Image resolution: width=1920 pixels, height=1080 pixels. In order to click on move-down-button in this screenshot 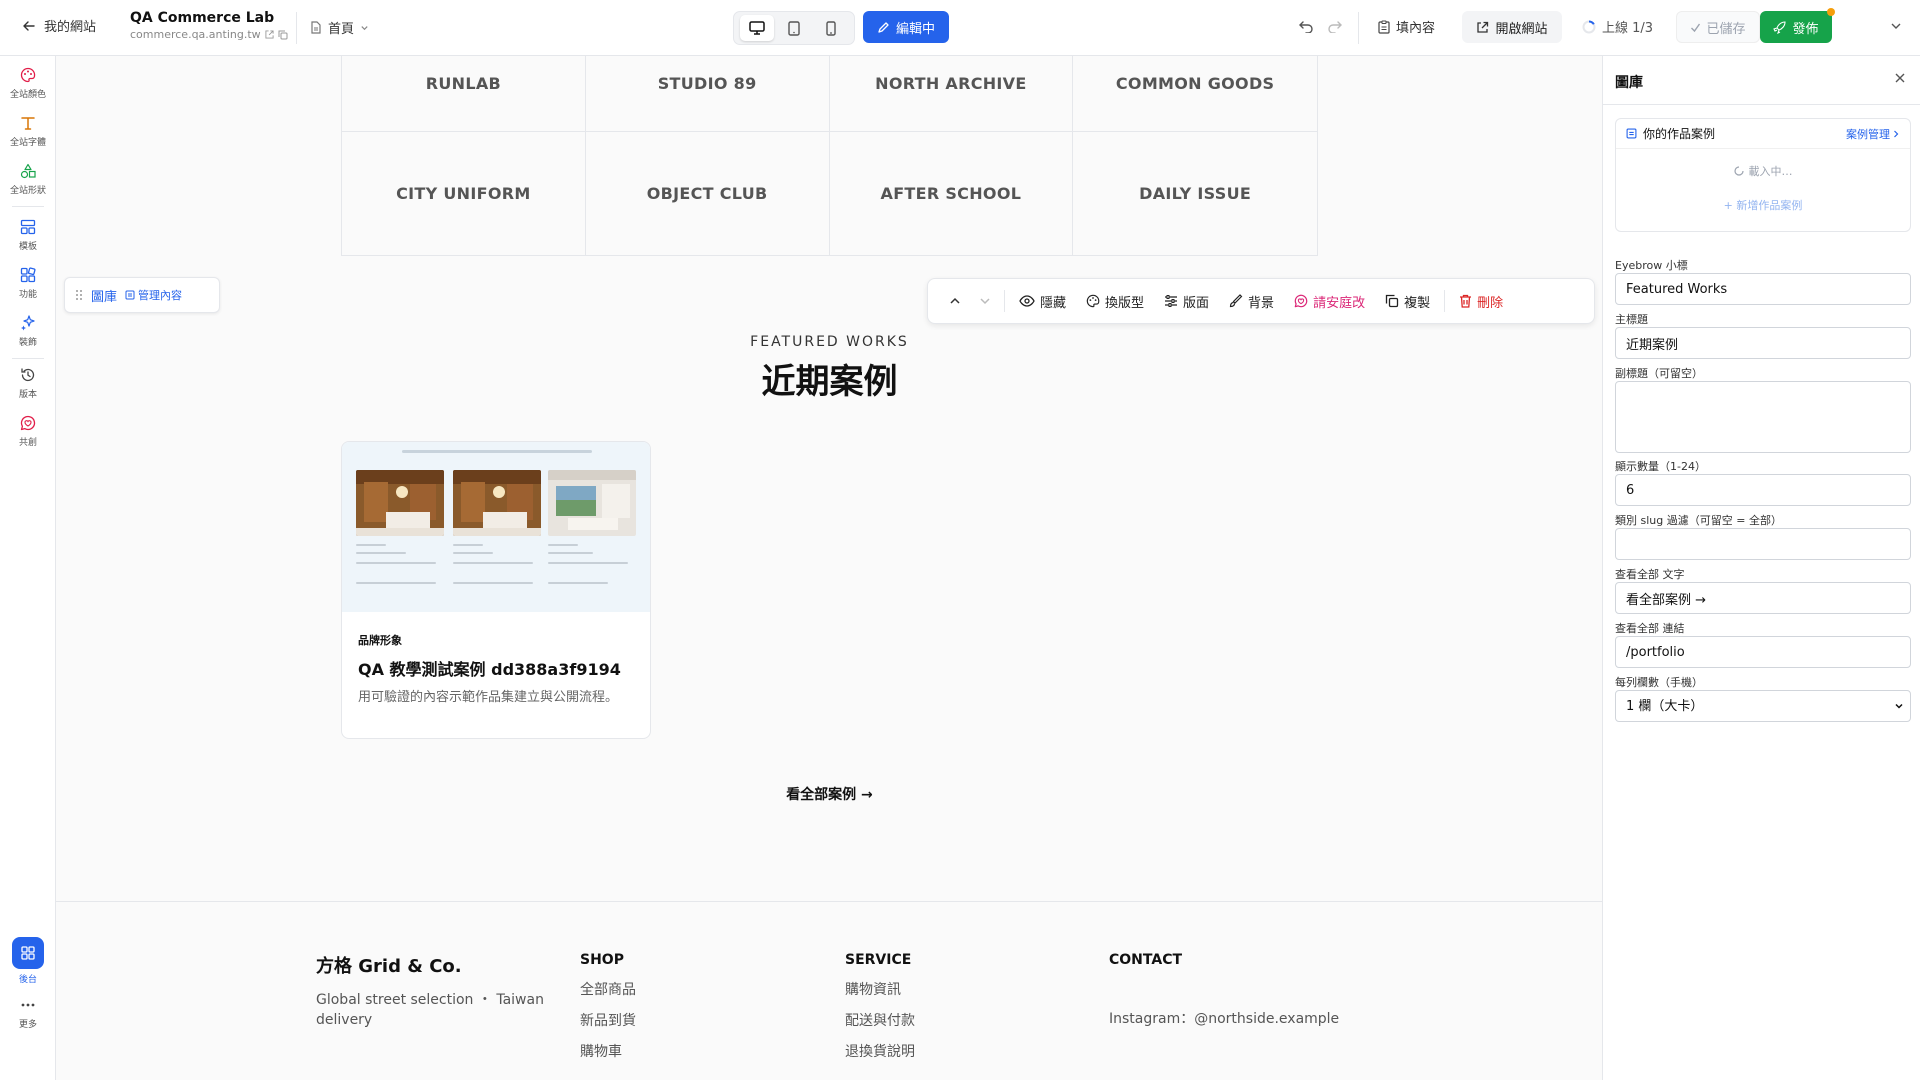, I will do `click(985, 301)`.